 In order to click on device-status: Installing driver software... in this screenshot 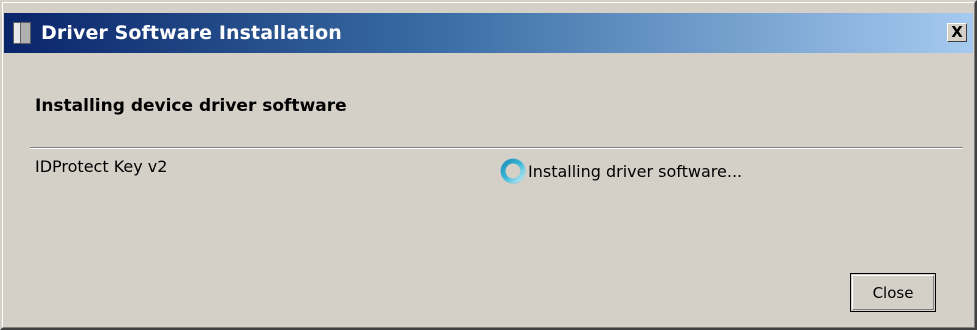, I will do `click(620, 171)`.